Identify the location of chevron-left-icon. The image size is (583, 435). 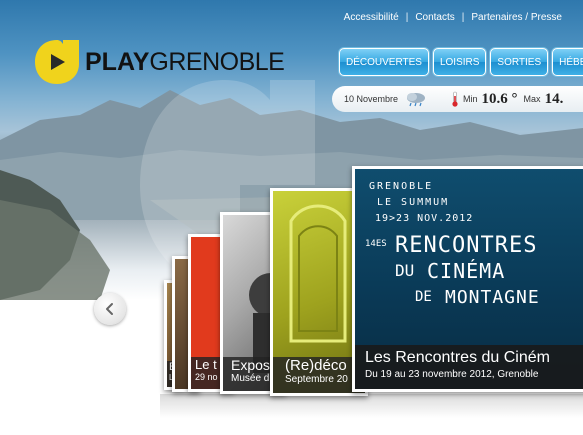
(109, 309).